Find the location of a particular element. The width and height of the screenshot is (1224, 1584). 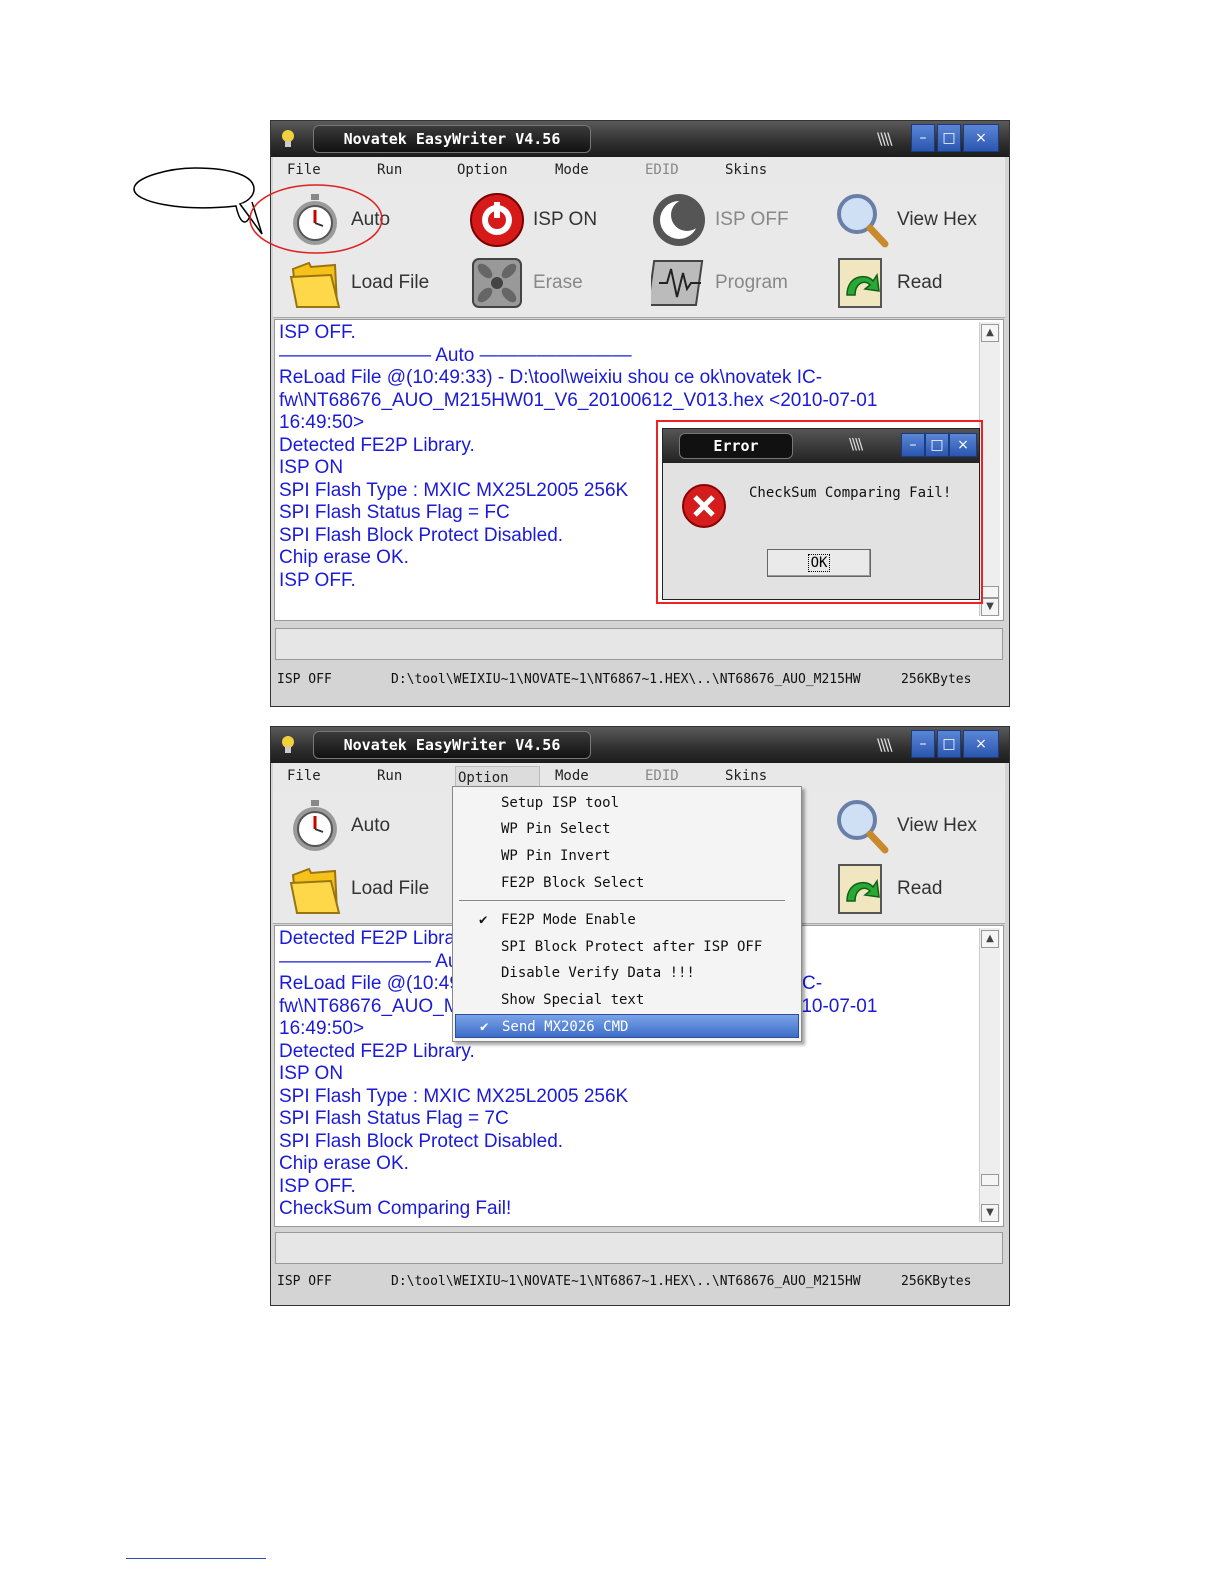

minimize-button: – is located at coordinates (923, 744).